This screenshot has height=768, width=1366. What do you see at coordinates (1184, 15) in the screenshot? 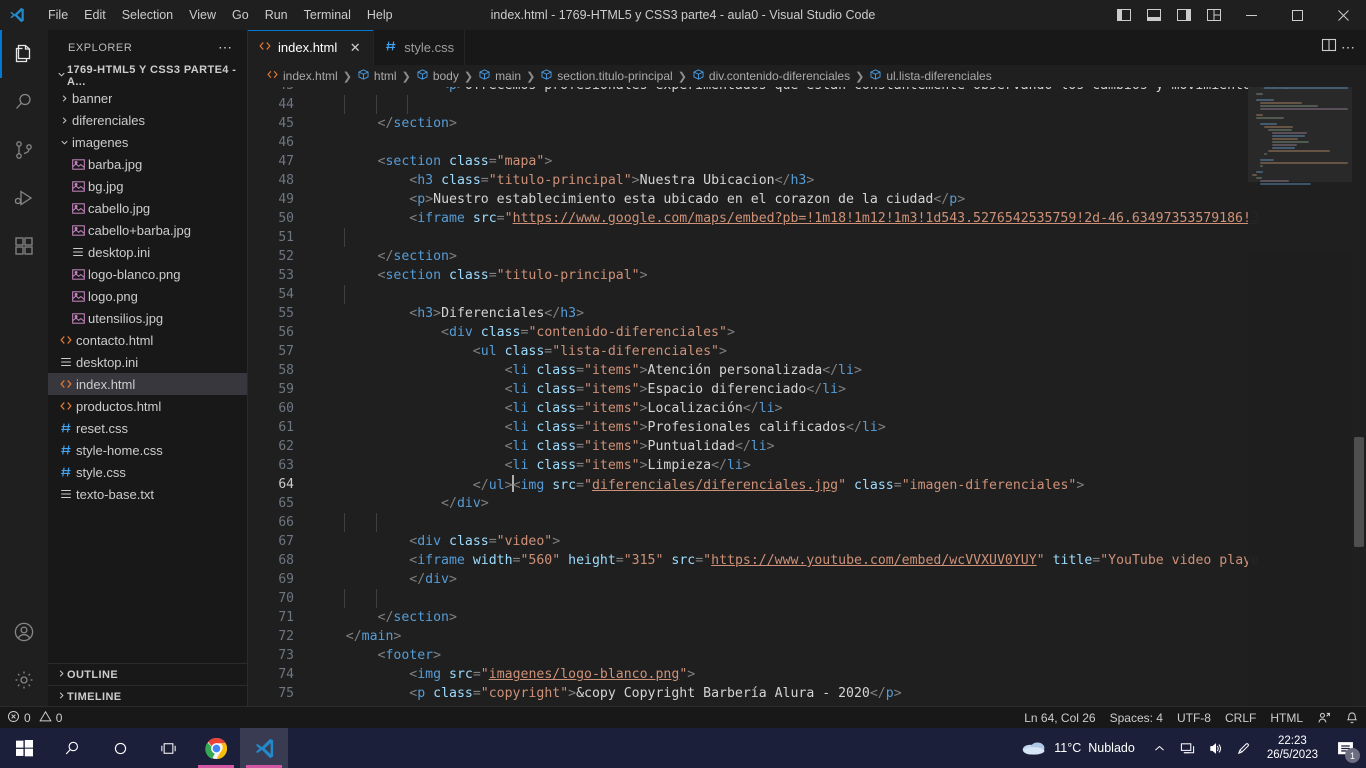
I see `toggle-secondary-sidebar-icon` at bounding box center [1184, 15].